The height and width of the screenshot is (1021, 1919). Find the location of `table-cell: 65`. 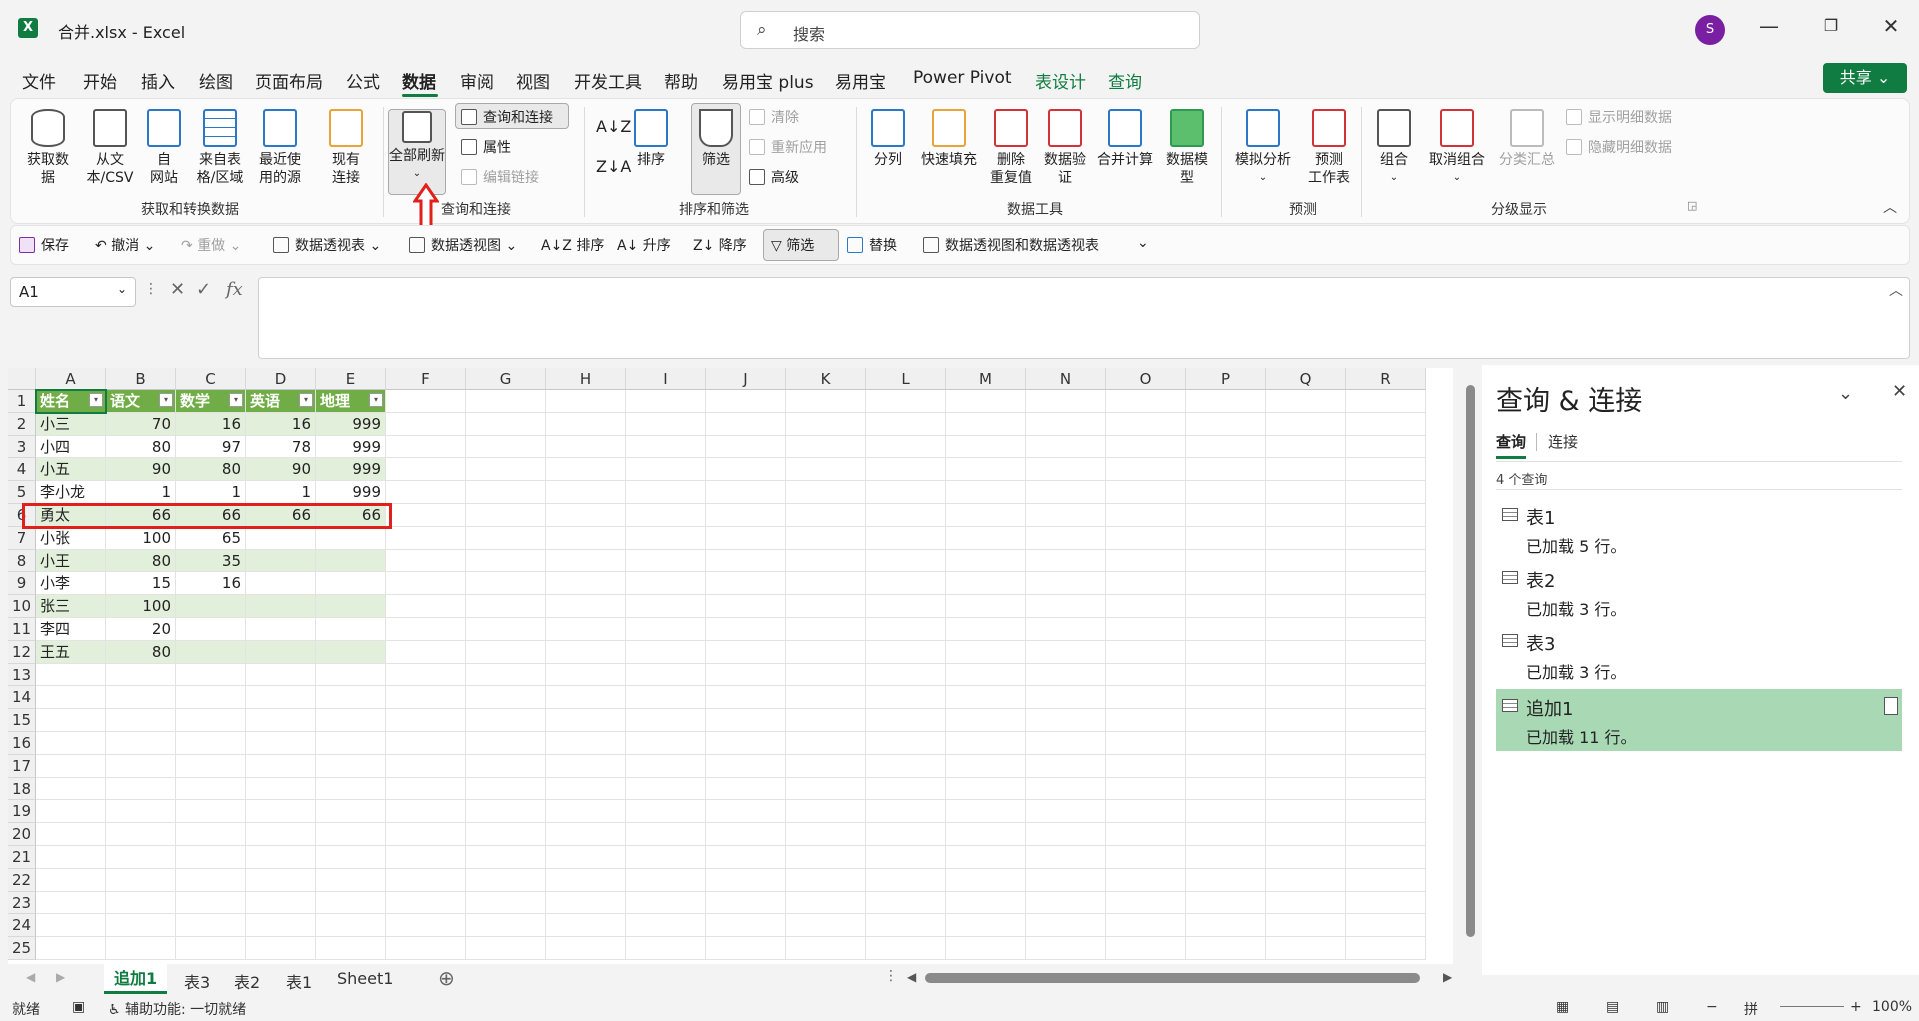

table-cell: 65 is located at coordinates (211, 538).